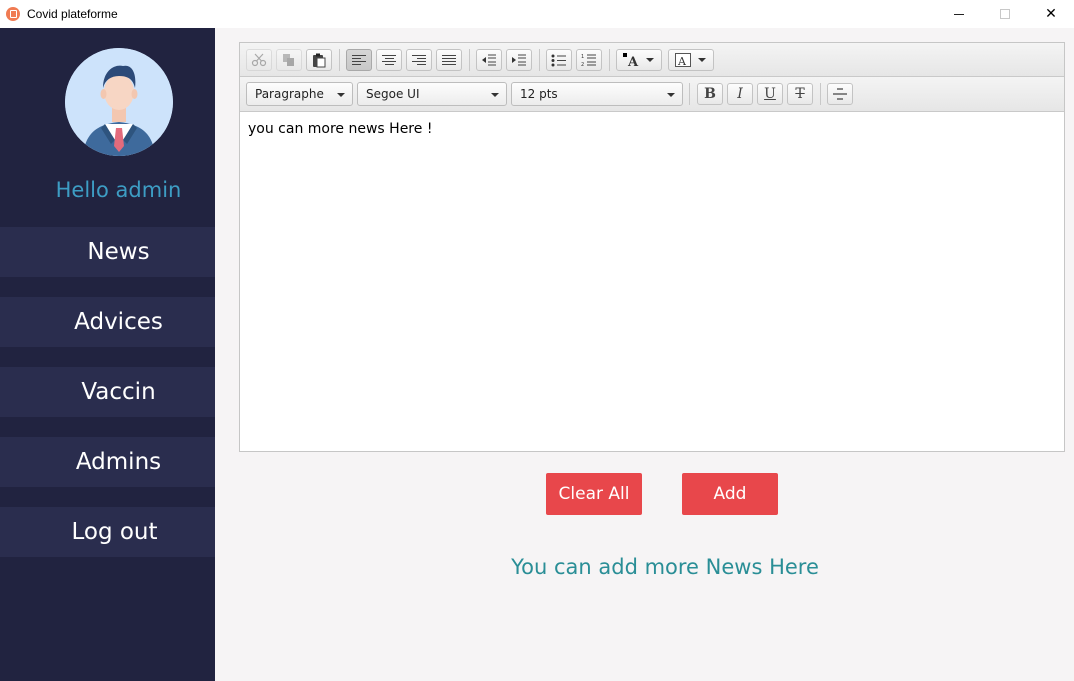 This screenshot has height=681, width=1074. What do you see at coordinates (594, 494) in the screenshot?
I see `clear-all-button: Clear All` at bounding box center [594, 494].